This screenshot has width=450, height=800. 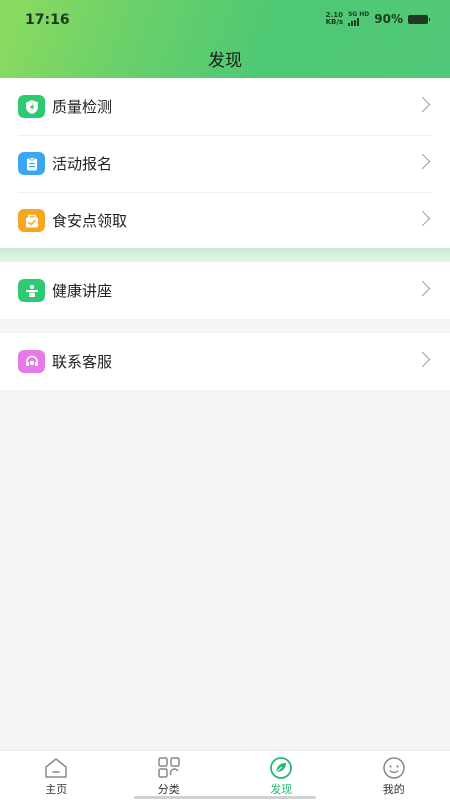 I want to click on tab-mine: 我的, so click(x=394, y=775).